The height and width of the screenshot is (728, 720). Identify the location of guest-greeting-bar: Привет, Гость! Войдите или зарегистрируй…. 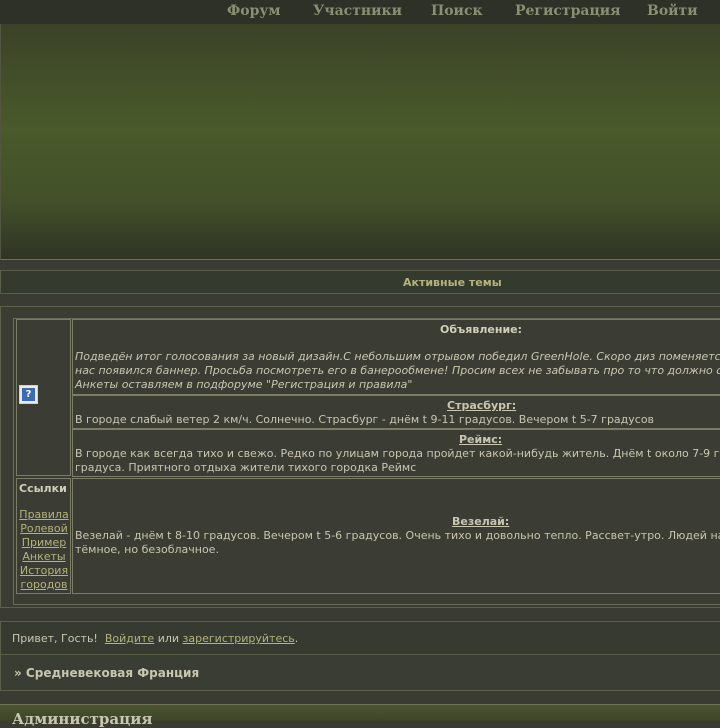
(360, 638).